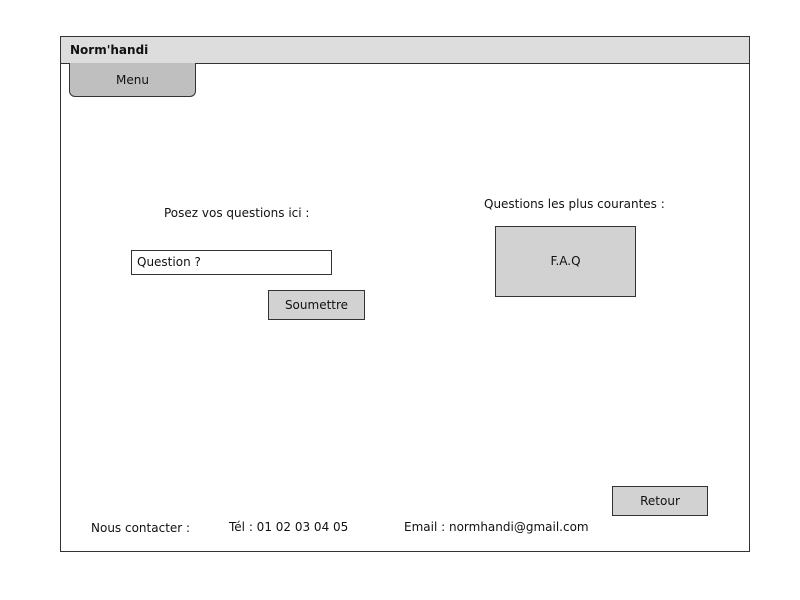 The image size is (800, 600). I want to click on app-title: Norm'handi, so click(109, 50).